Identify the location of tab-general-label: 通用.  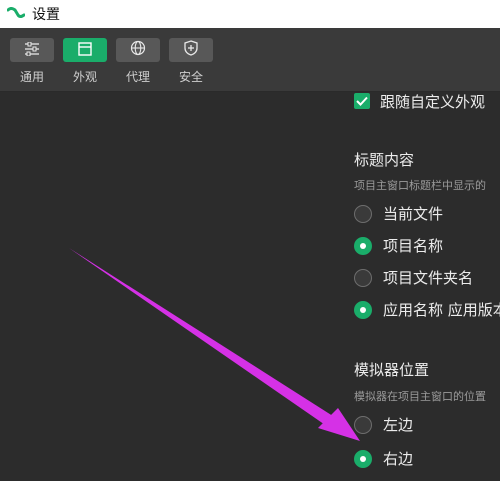
(31, 77).